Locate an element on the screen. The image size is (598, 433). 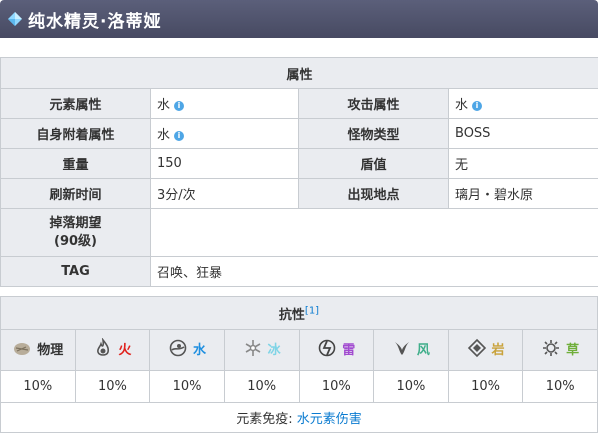
resistance-value-row: 10%10%10%10%10%10%10%10% is located at coordinates (299, 387).